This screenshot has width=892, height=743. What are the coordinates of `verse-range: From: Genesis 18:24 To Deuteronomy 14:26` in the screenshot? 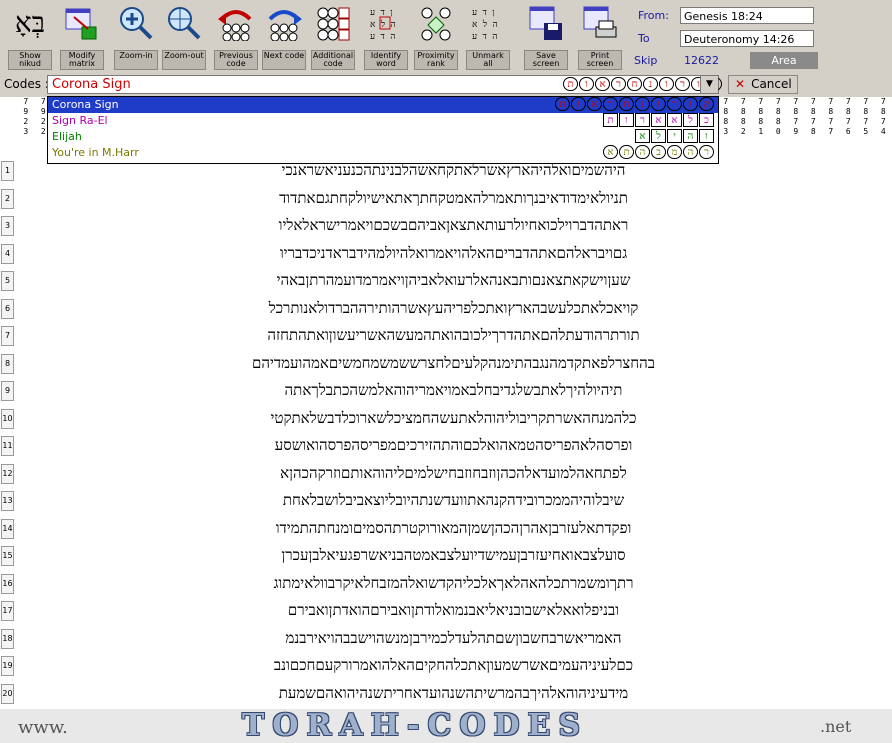 It's located at (727, 31).